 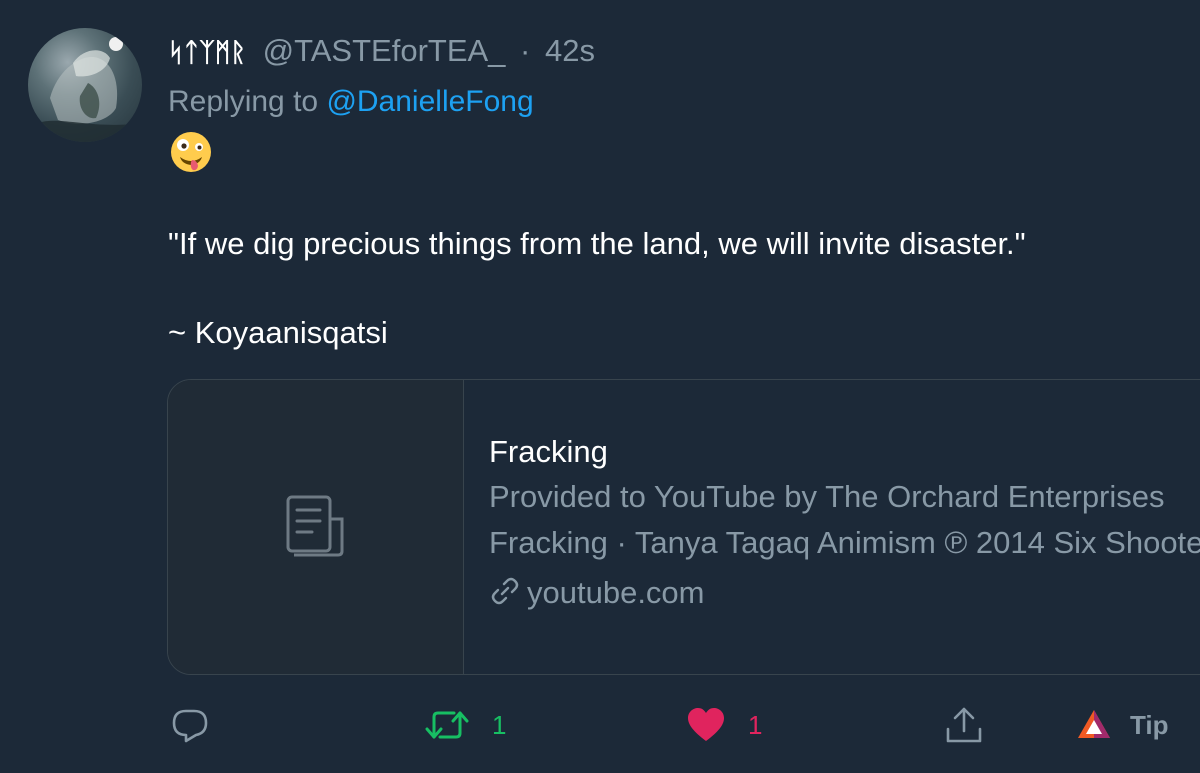 I want to click on tip-button: Tip, so click(x=1122, y=725).